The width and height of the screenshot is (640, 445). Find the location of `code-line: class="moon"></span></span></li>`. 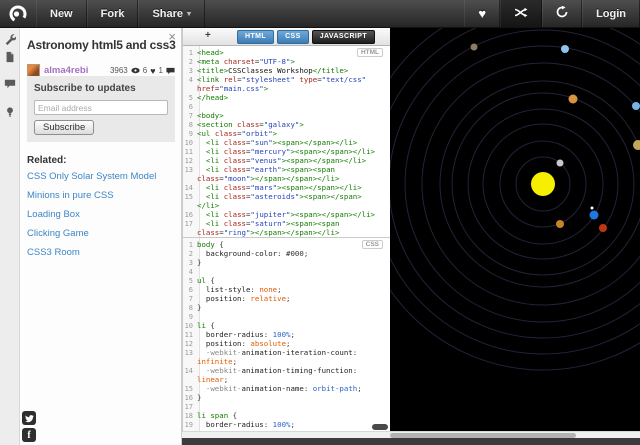

code-line: class="moon"></span></span></li> is located at coordinates (268, 178).